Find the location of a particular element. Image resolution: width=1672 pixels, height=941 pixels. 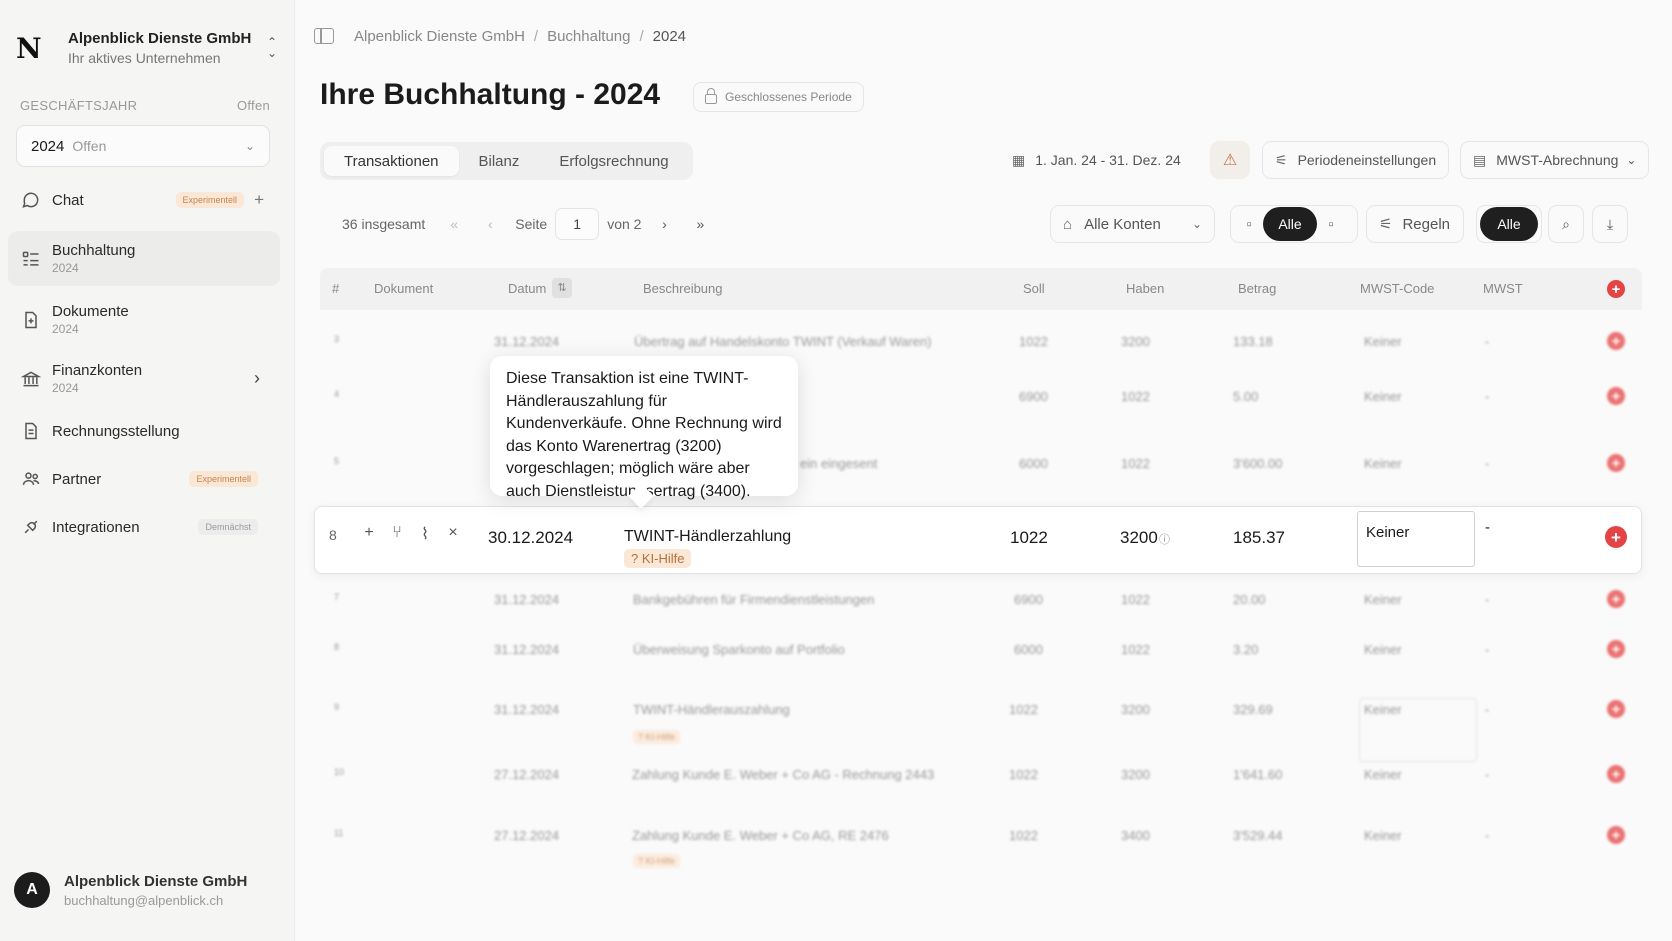

document-filter-all: Alle is located at coordinates (1290, 224).